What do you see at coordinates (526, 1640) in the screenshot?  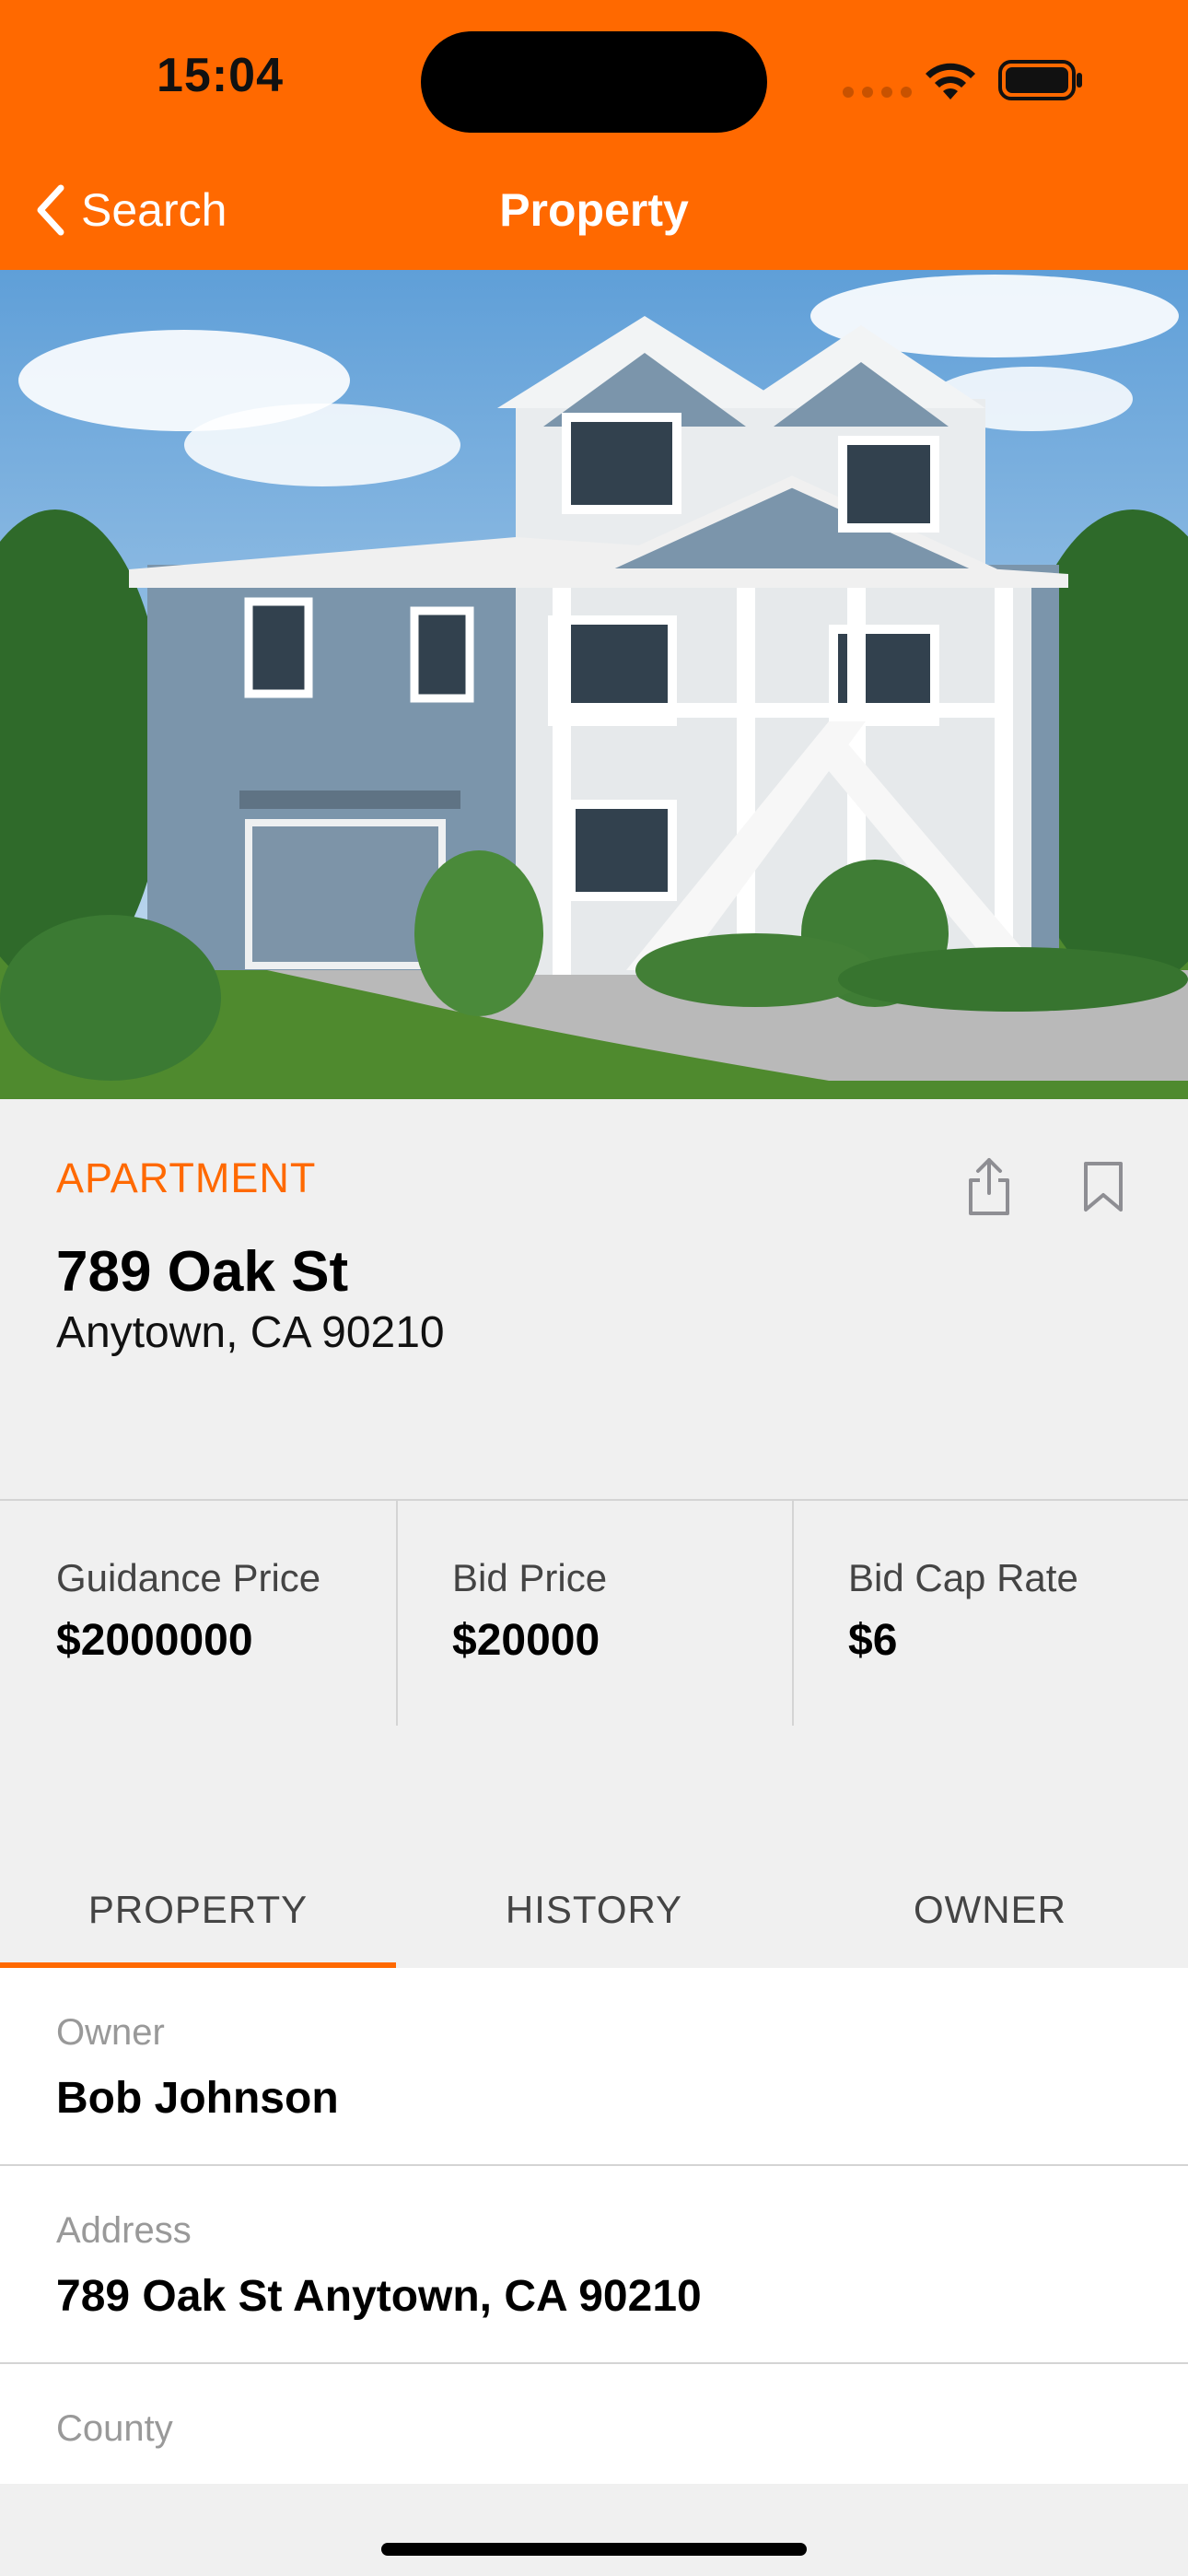 I see `price-value: $20000` at bounding box center [526, 1640].